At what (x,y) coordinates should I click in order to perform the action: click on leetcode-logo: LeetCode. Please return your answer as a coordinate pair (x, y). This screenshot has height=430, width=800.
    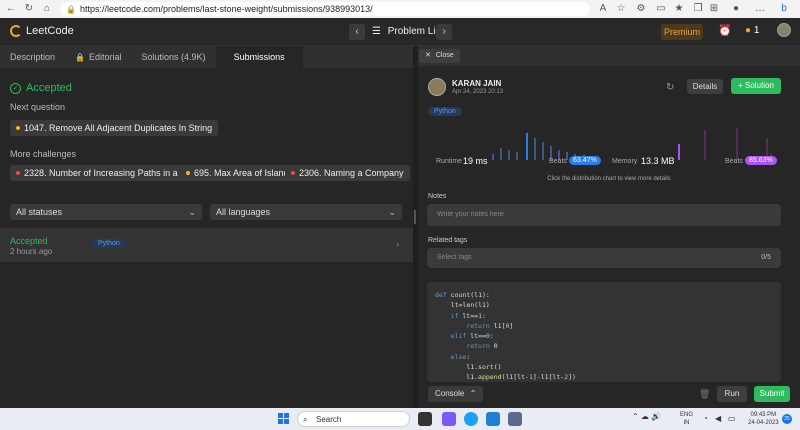
    Looking at the image, I should click on (42, 31).